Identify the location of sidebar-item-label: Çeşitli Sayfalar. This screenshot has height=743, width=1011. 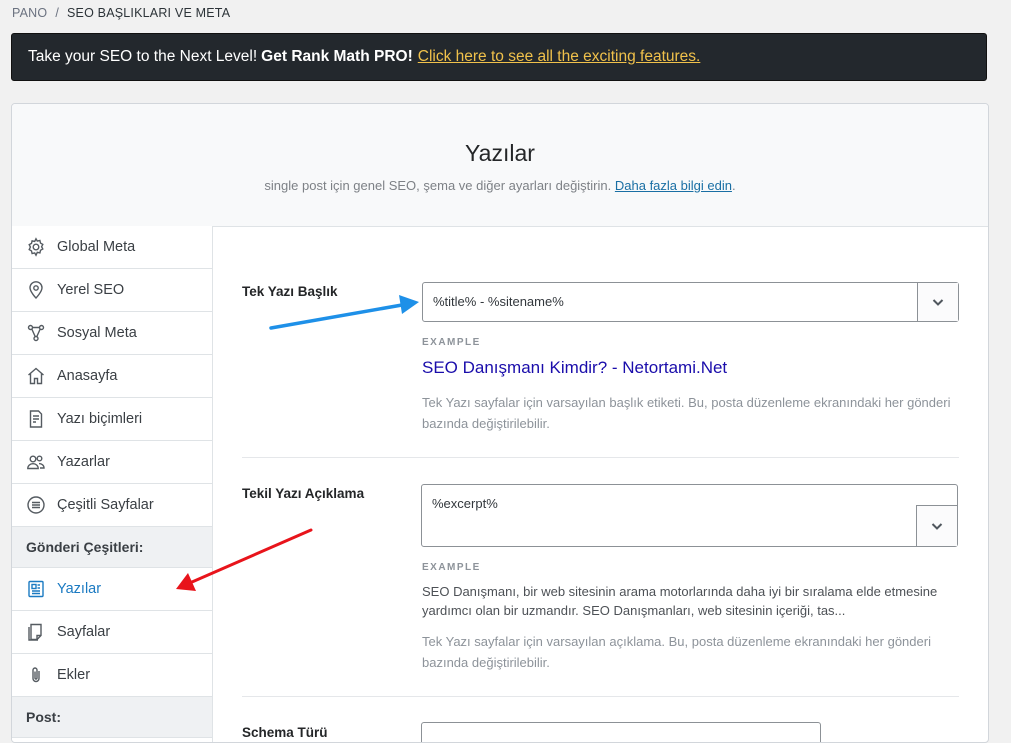
(105, 505).